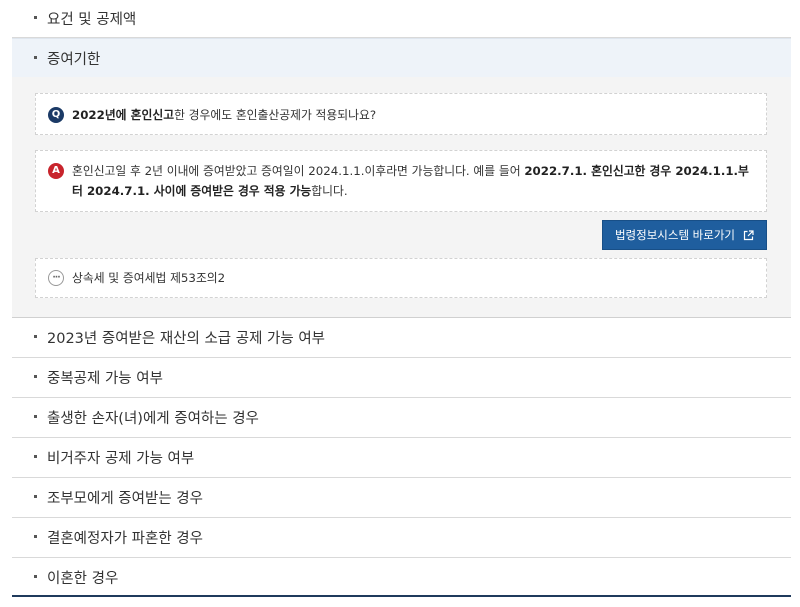 This screenshot has height=607, width=800. Describe the element at coordinates (275, 115) in the screenshot. I see `question-rest-text: 한 경우에도 혼인출산공제가 적용되나요?` at that location.